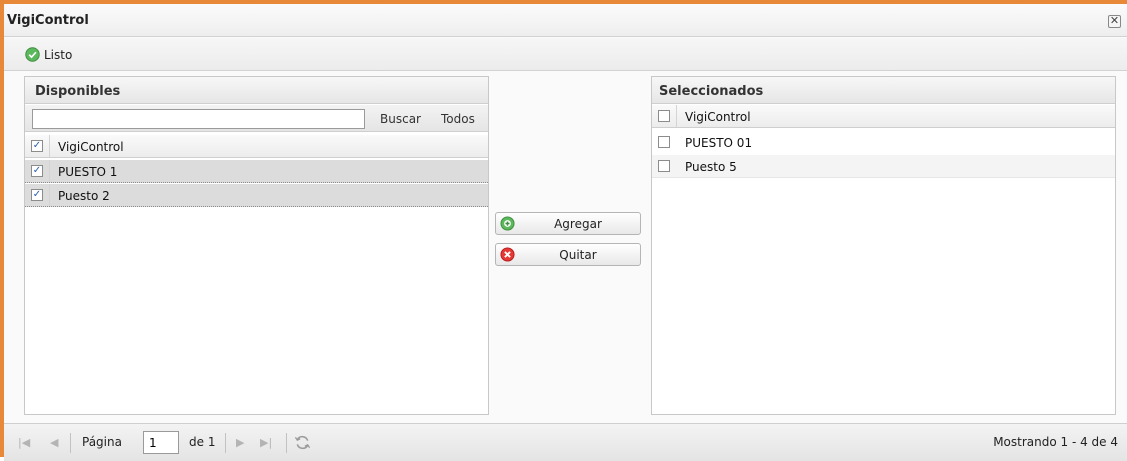 The height and width of the screenshot is (461, 1127). I want to click on available-panel-header: Disponibles, so click(256, 90).